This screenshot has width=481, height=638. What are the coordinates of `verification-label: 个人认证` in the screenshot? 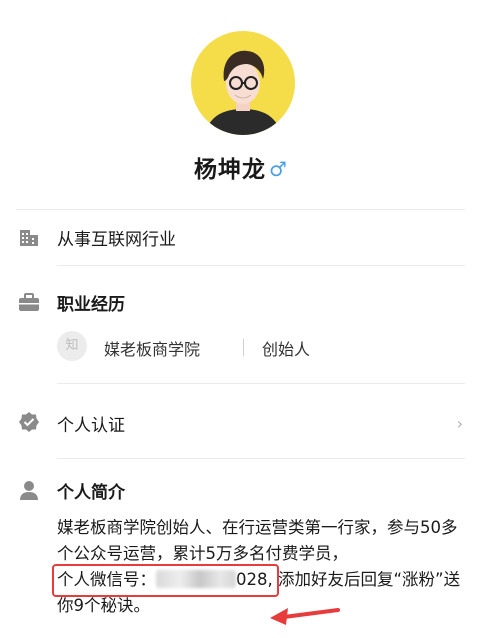 It's located at (91, 426).